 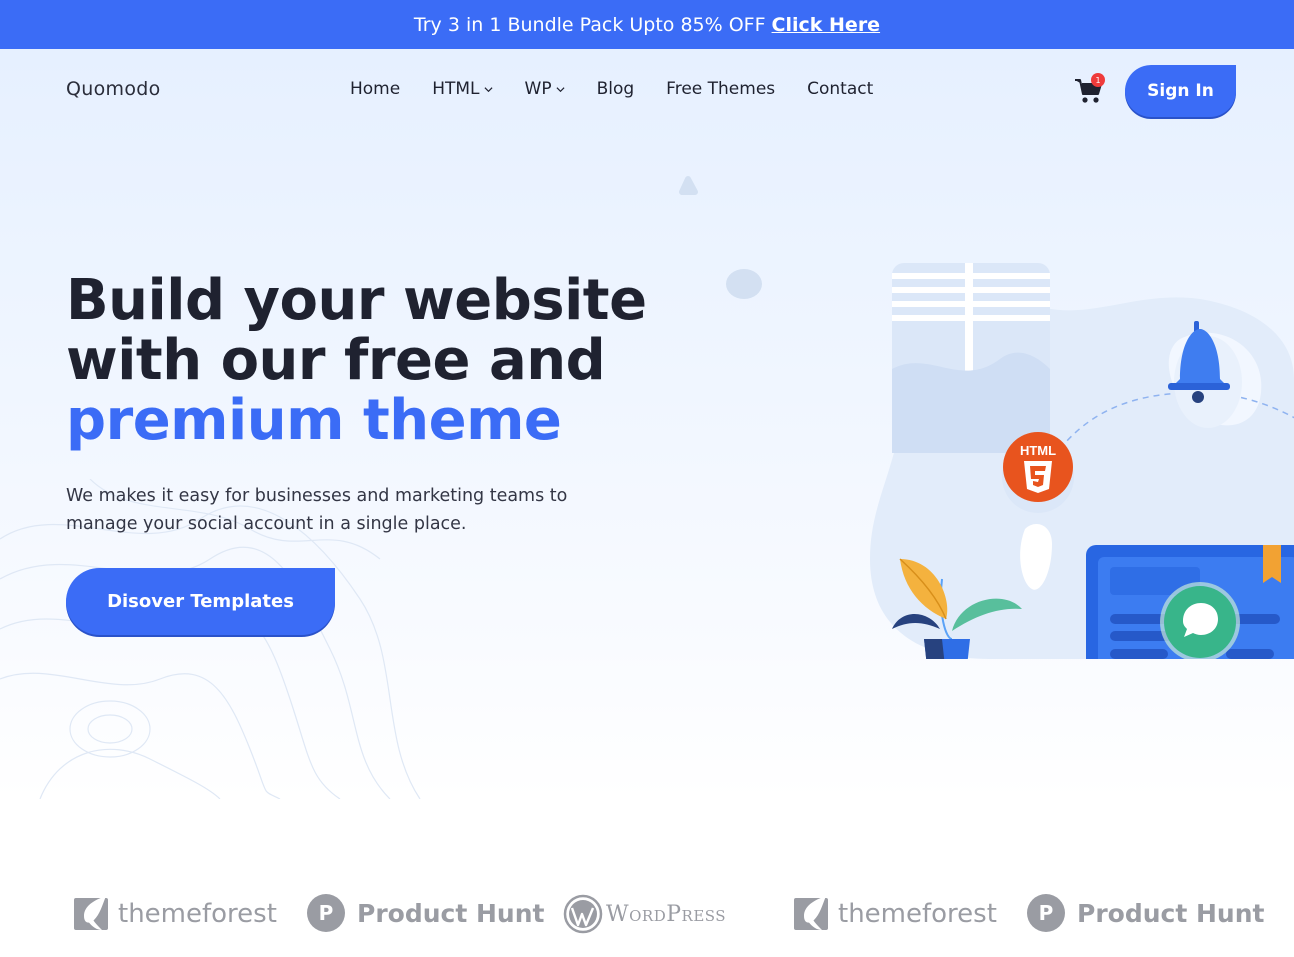 I want to click on triangle-shape, so click(x=688, y=185).